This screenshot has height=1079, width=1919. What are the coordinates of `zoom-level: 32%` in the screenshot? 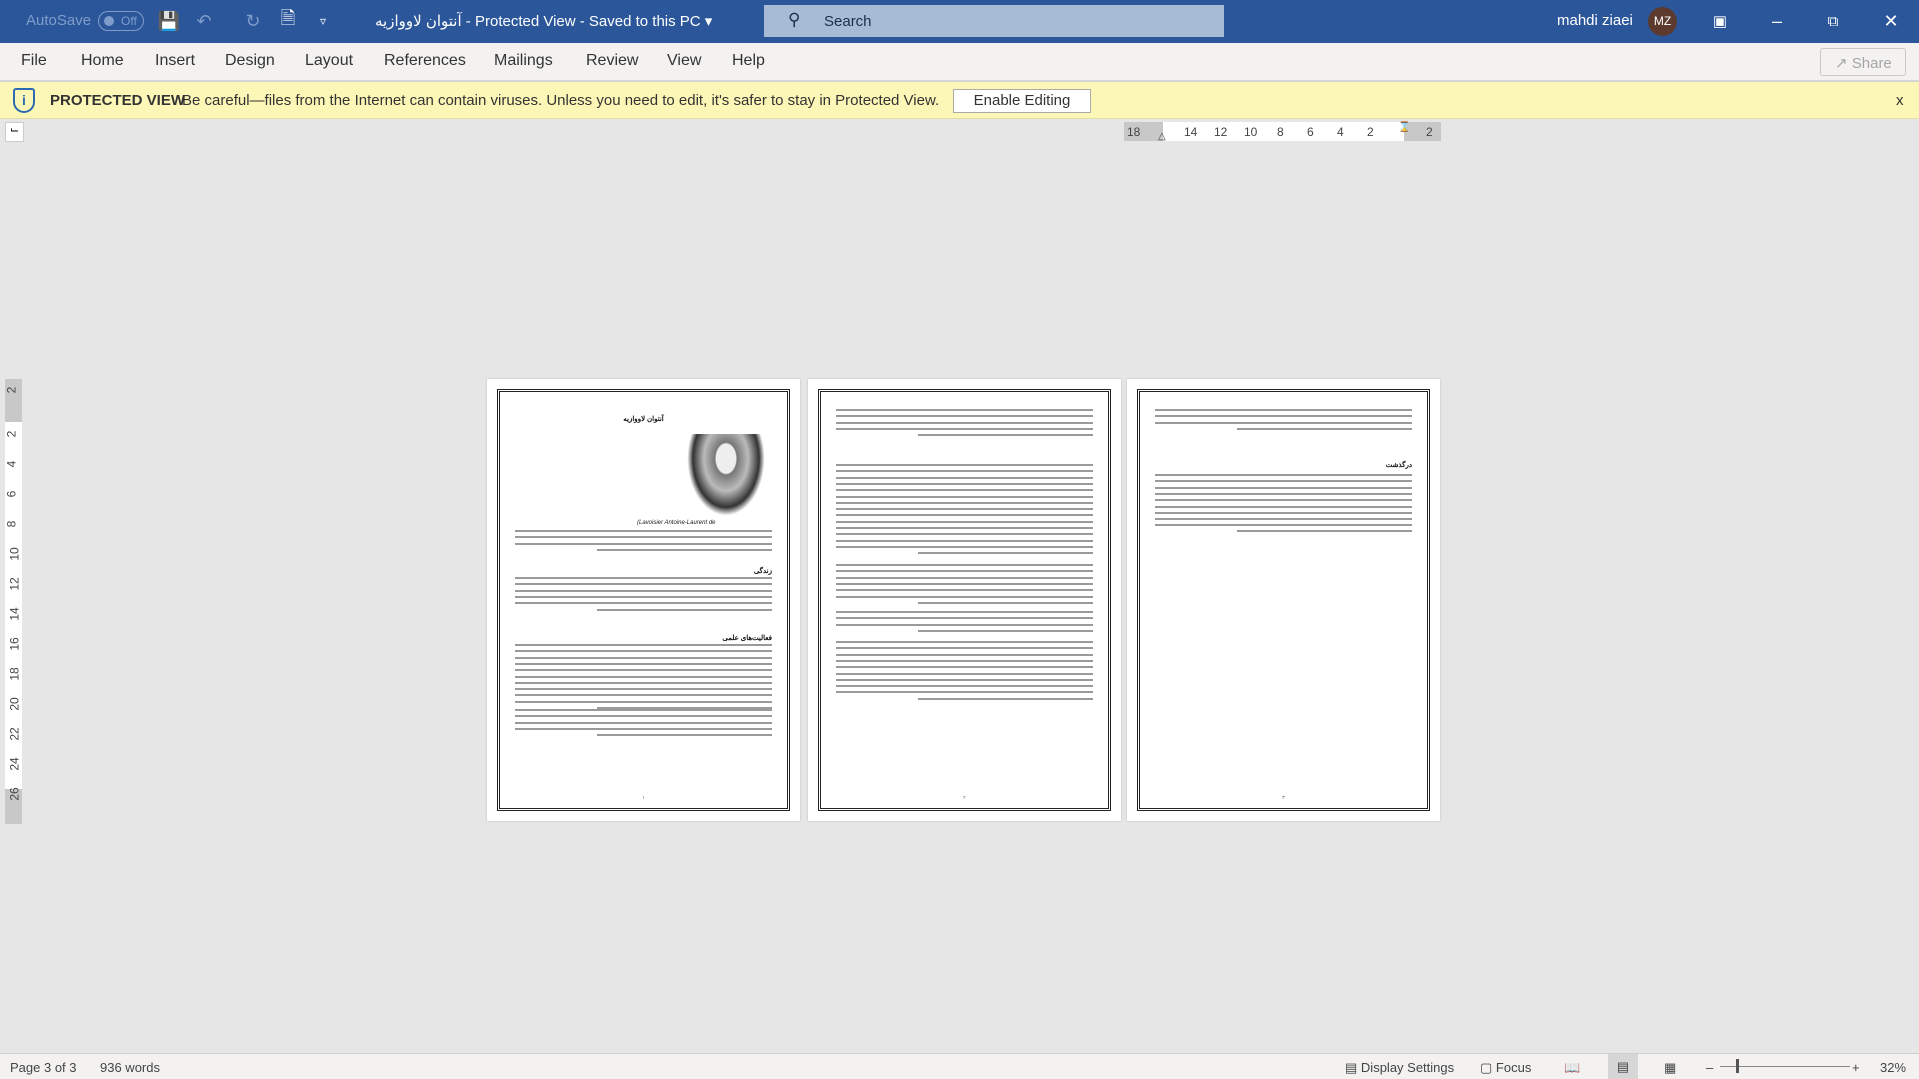 It's located at (1893, 1067).